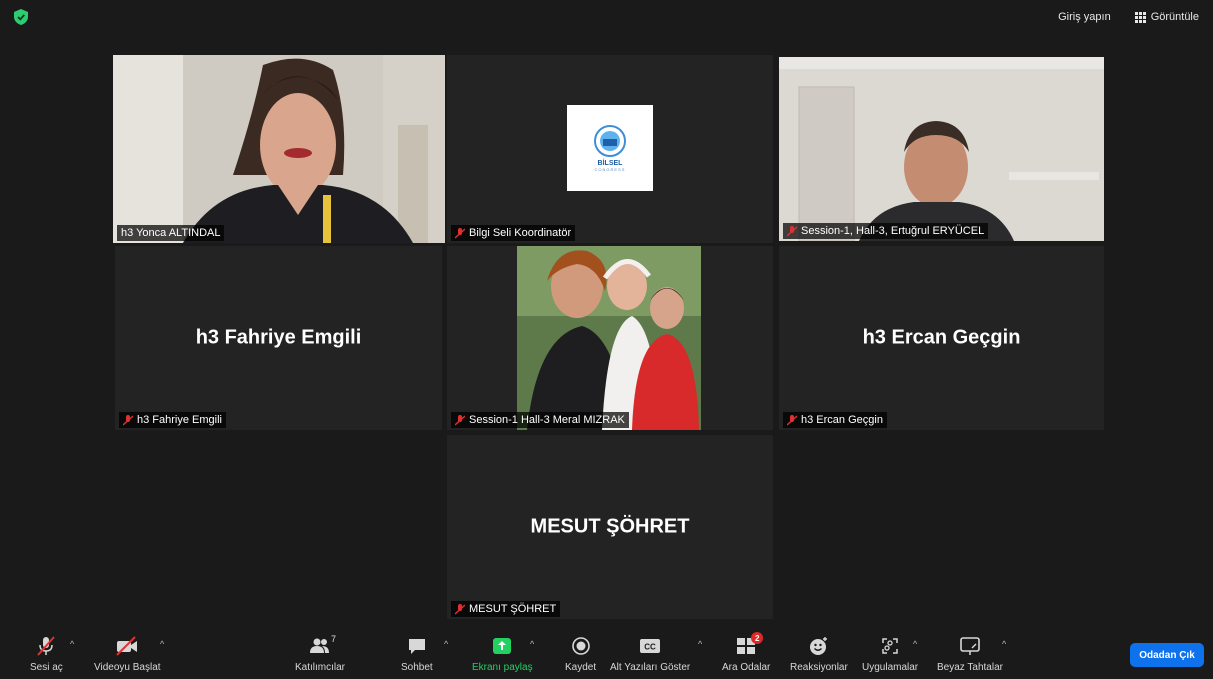 This screenshot has width=1213, height=679. I want to click on globe-book-icon, so click(610, 141).